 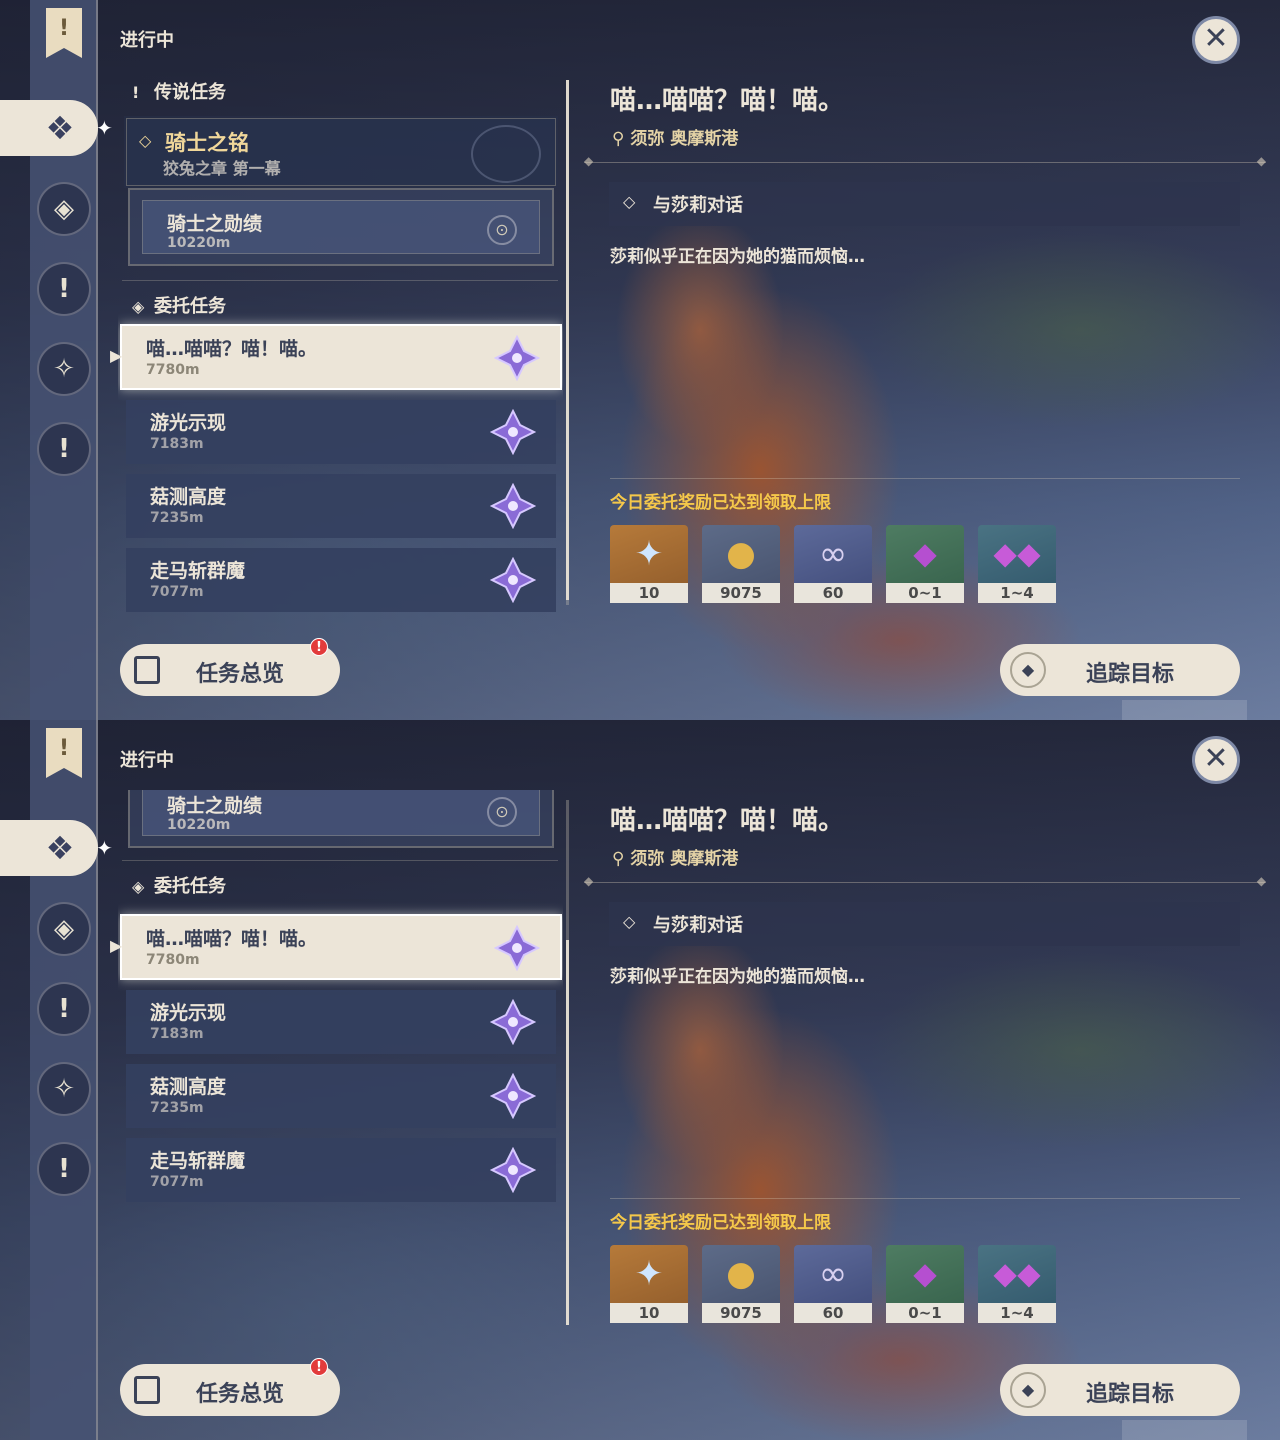 What do you see at coordinates (341, 152) in the screenshot?
I see `legend-quest-card: ◇ 骑士之铭 狡兔之章 第一幕` at bounding box center [341, 152].